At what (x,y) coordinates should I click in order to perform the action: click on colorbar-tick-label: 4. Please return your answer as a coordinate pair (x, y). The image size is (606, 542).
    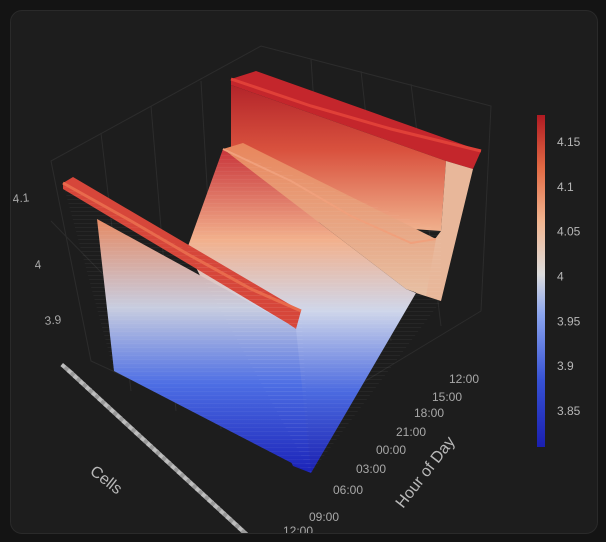
    Looking at the image, I should click on (560, 277).